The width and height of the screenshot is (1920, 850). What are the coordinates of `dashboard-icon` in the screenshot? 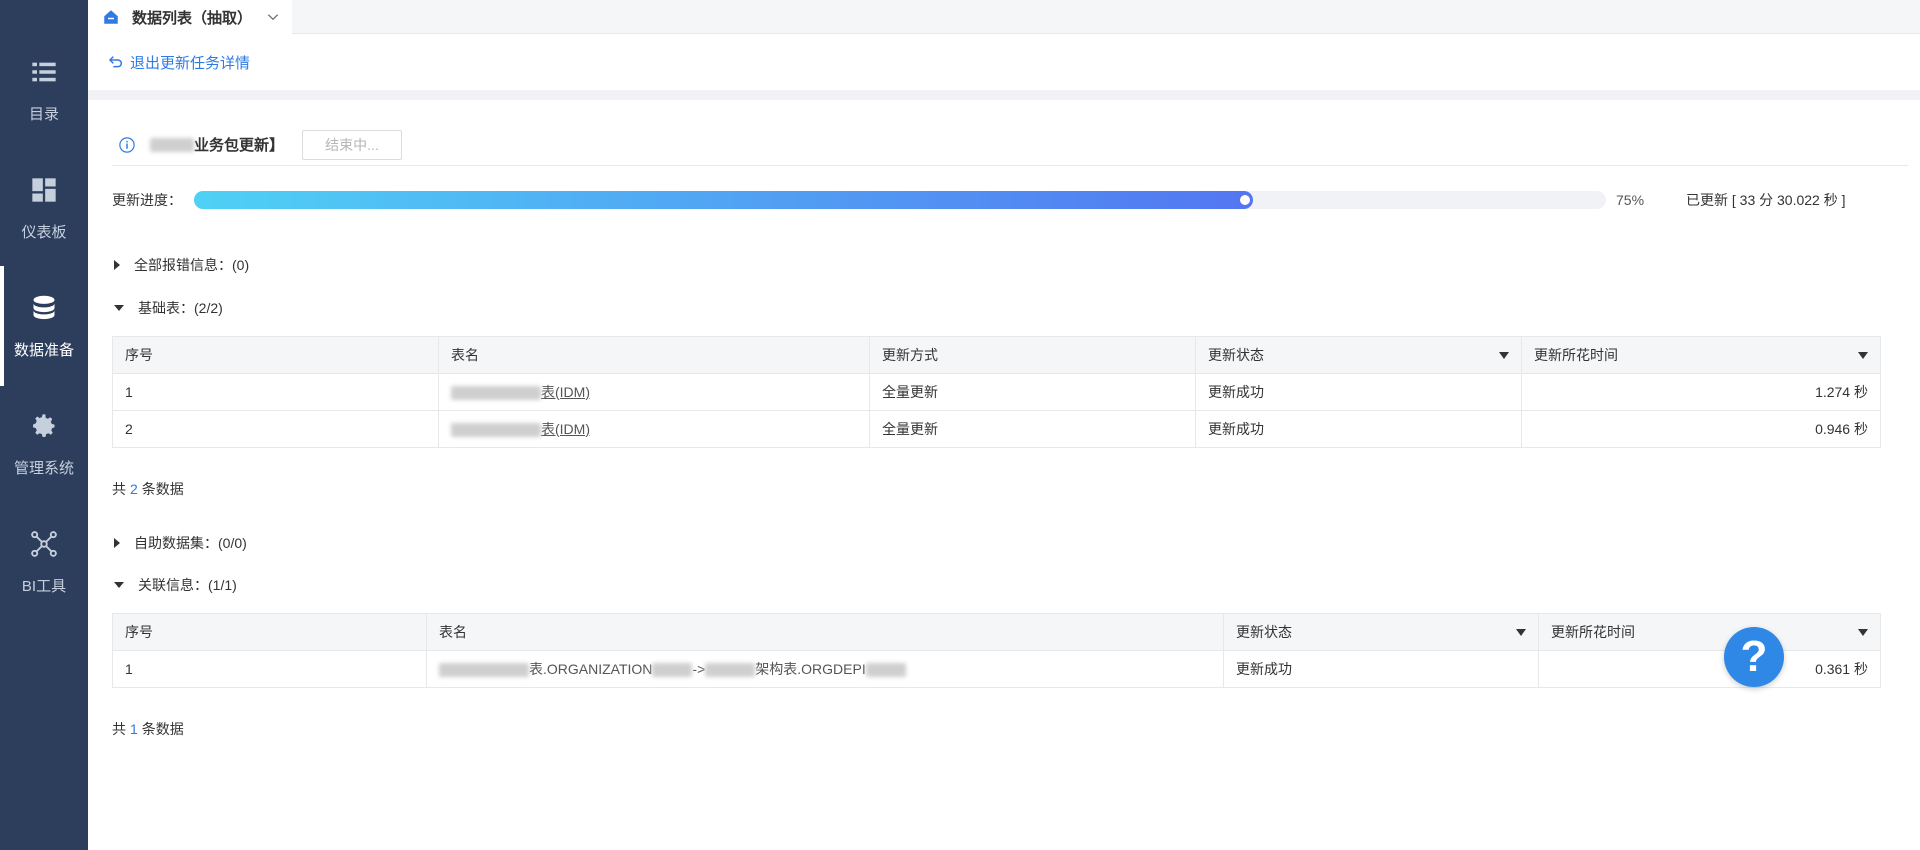 It's located at (44, 190).